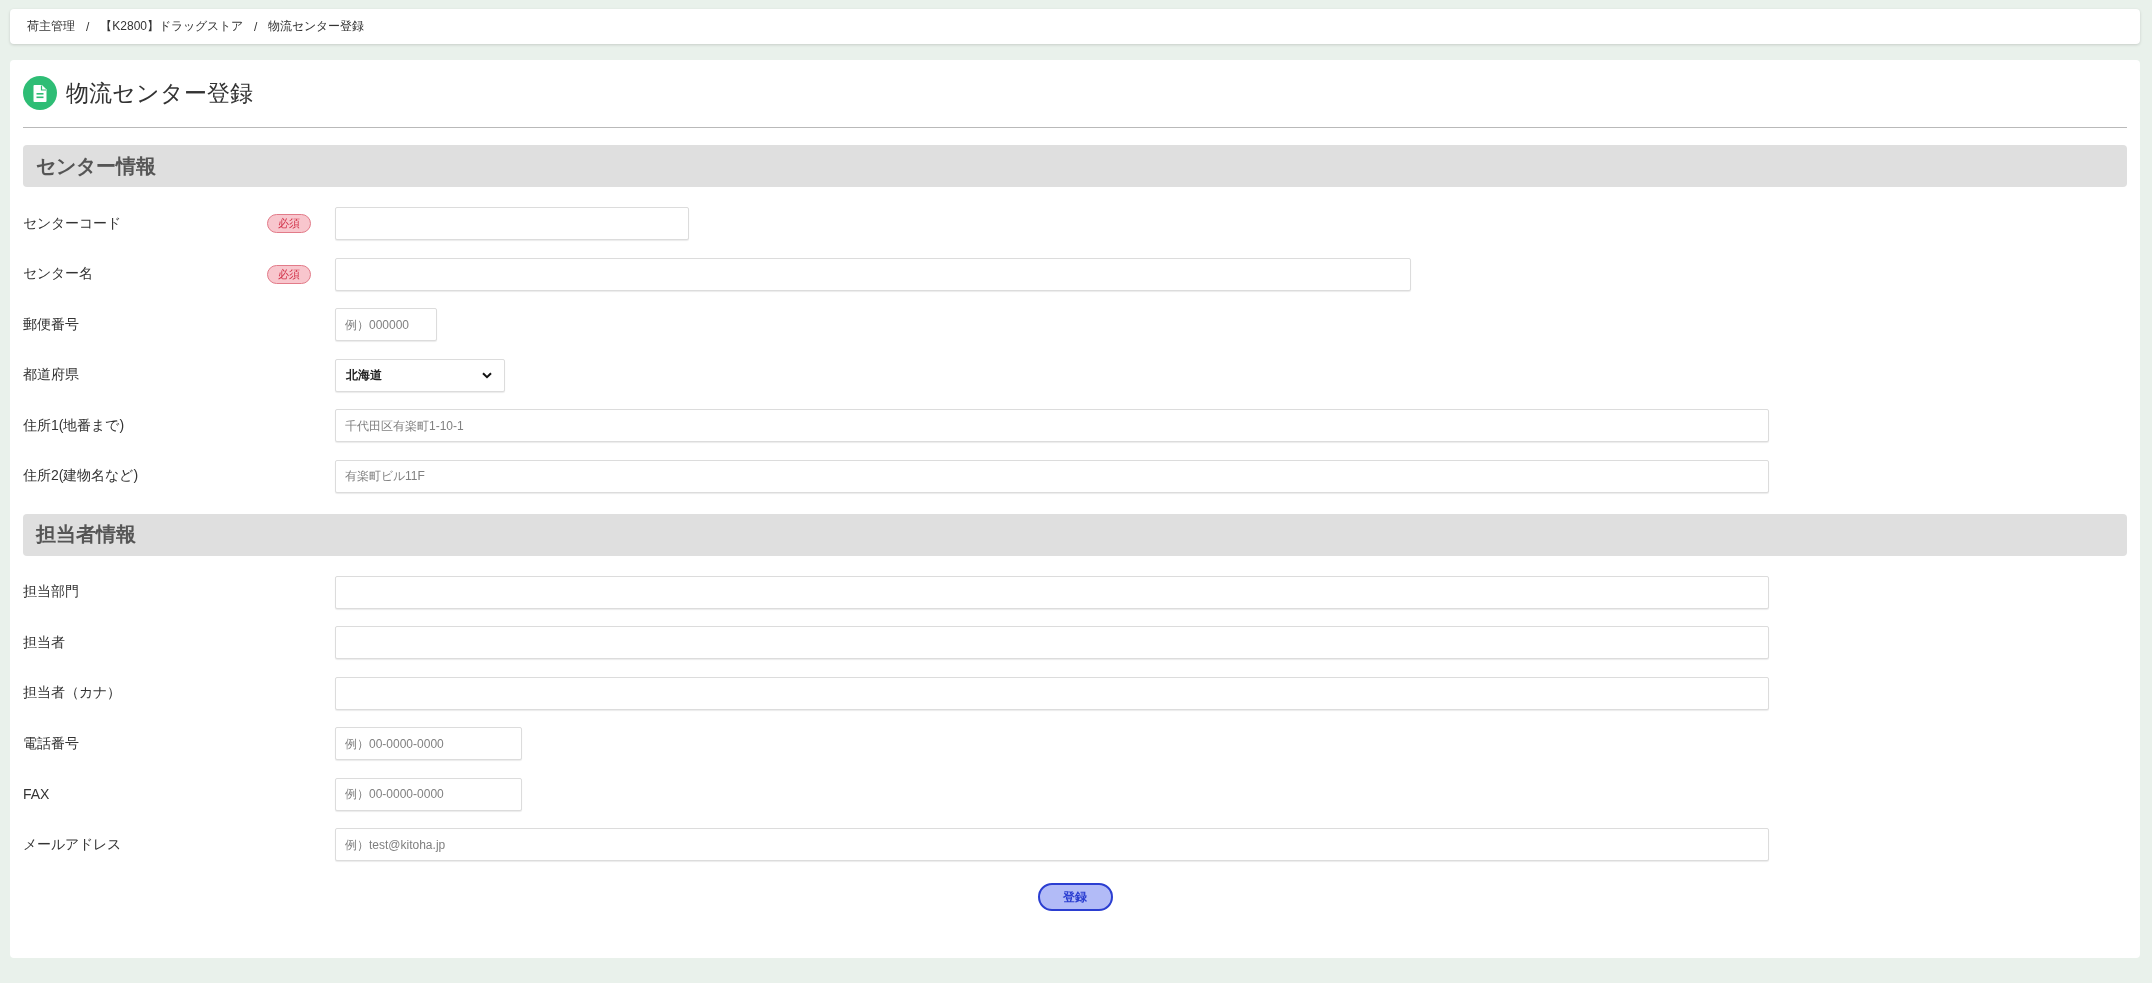 Image resolution: width=2152 pixels, height=983 pixels. I want to click on section-header: 担当者情報, so click(1075, 534).